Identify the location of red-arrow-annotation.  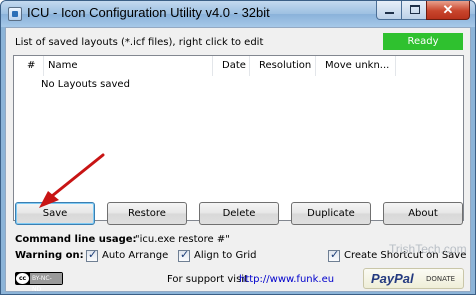
(72, 180).